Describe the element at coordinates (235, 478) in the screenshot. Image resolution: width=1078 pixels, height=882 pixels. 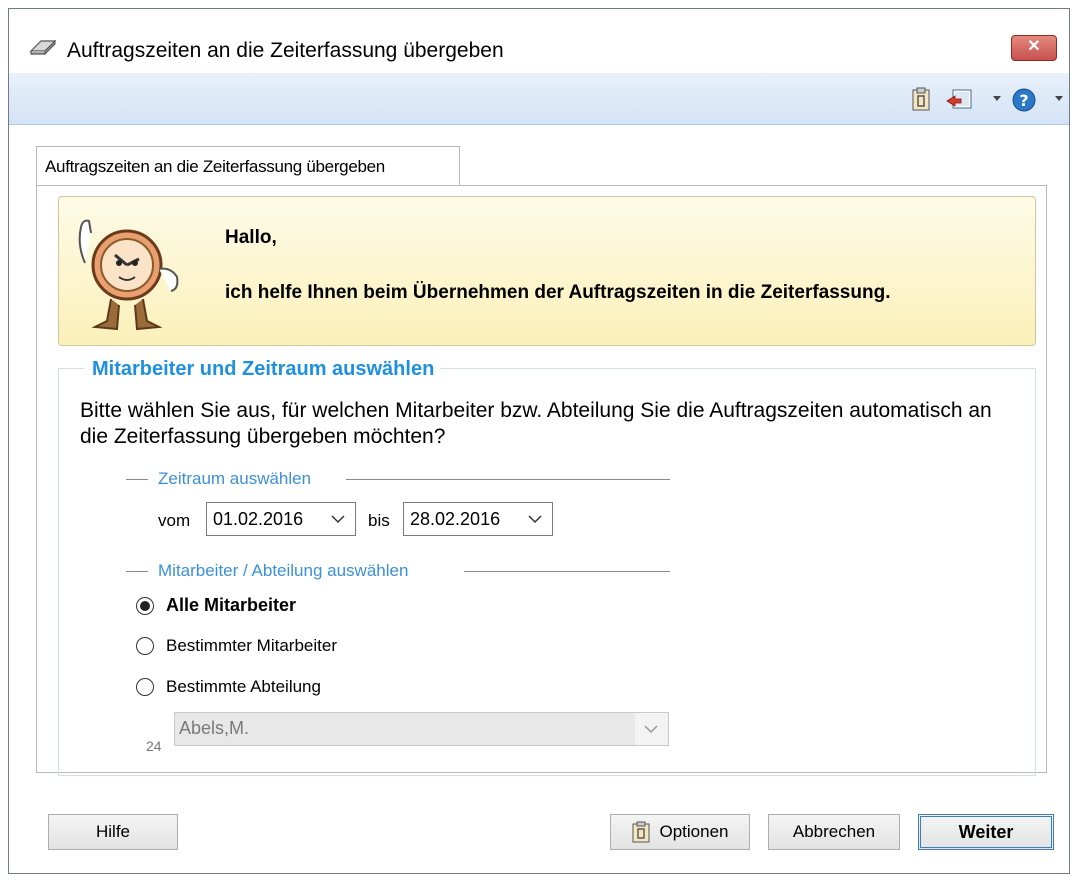
I see `zeitraum-title: Zeitraum auswählen` at that location.